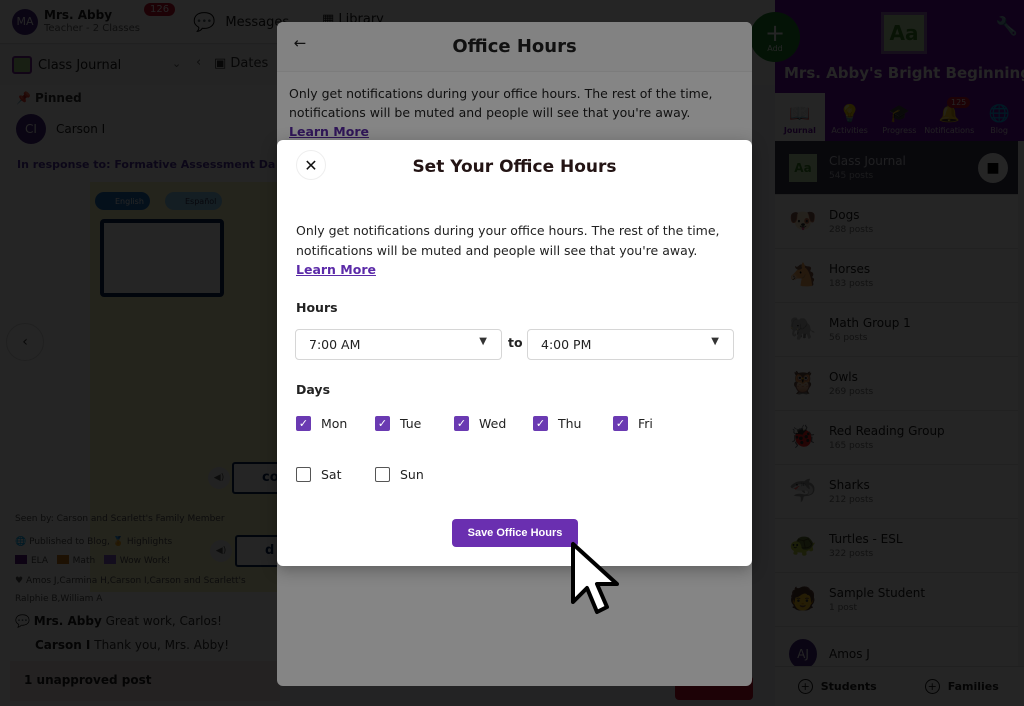 Image resolution: width=1024 pixels, height=706 pixels. What do you see at coordinates (412, 474) in the screenshot?
I see `day-label: Sun` at bounding box center [412, 474].